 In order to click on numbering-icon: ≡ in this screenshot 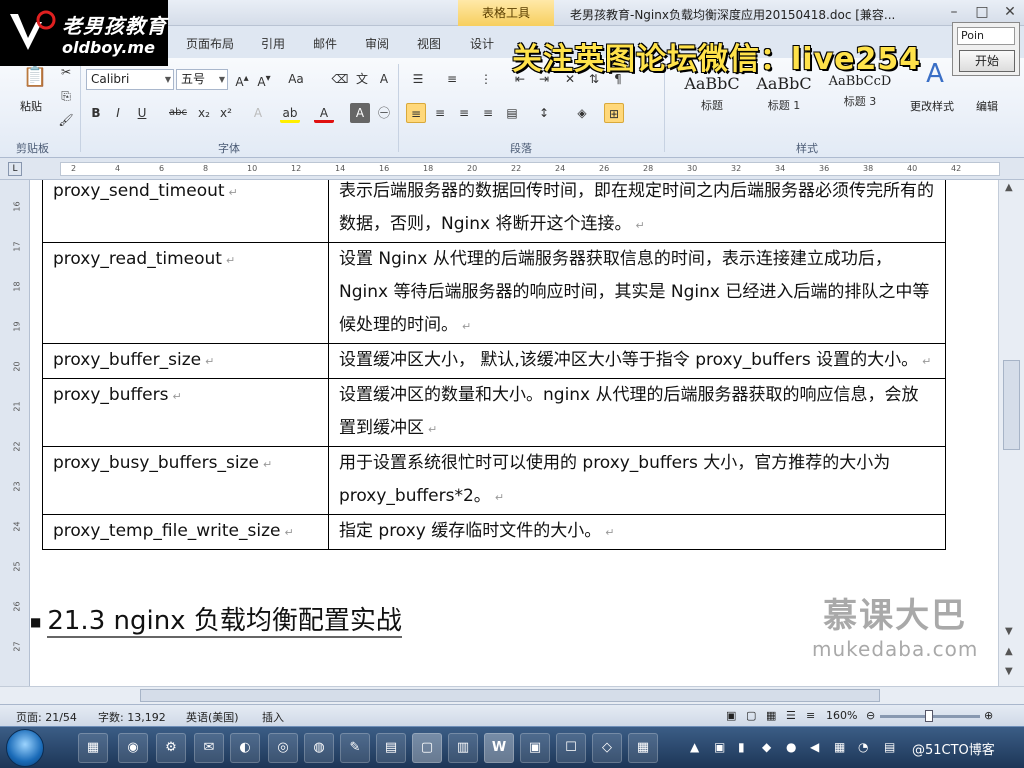, I will do `click(452, 79)`.